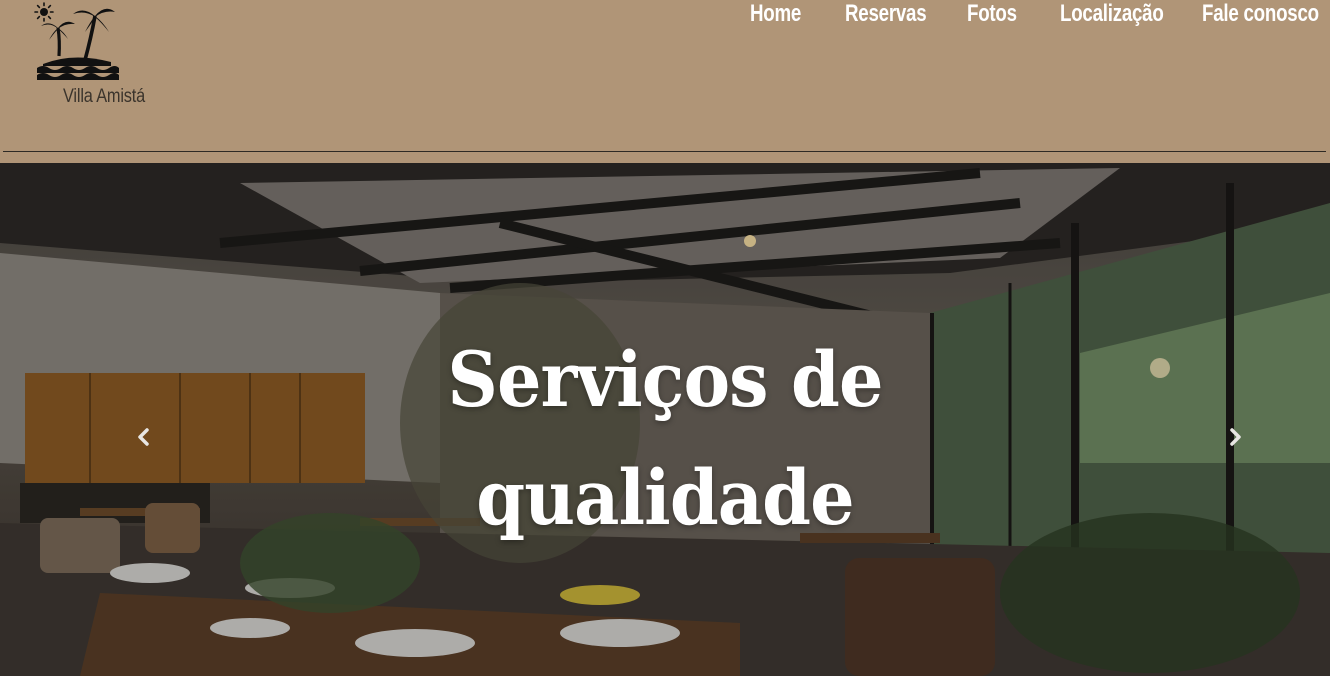 The image size is (1330, 676). Describe the element at coordinates (76, 41) in the screenshot. I see `palm-trees-logo-icon` at that location.